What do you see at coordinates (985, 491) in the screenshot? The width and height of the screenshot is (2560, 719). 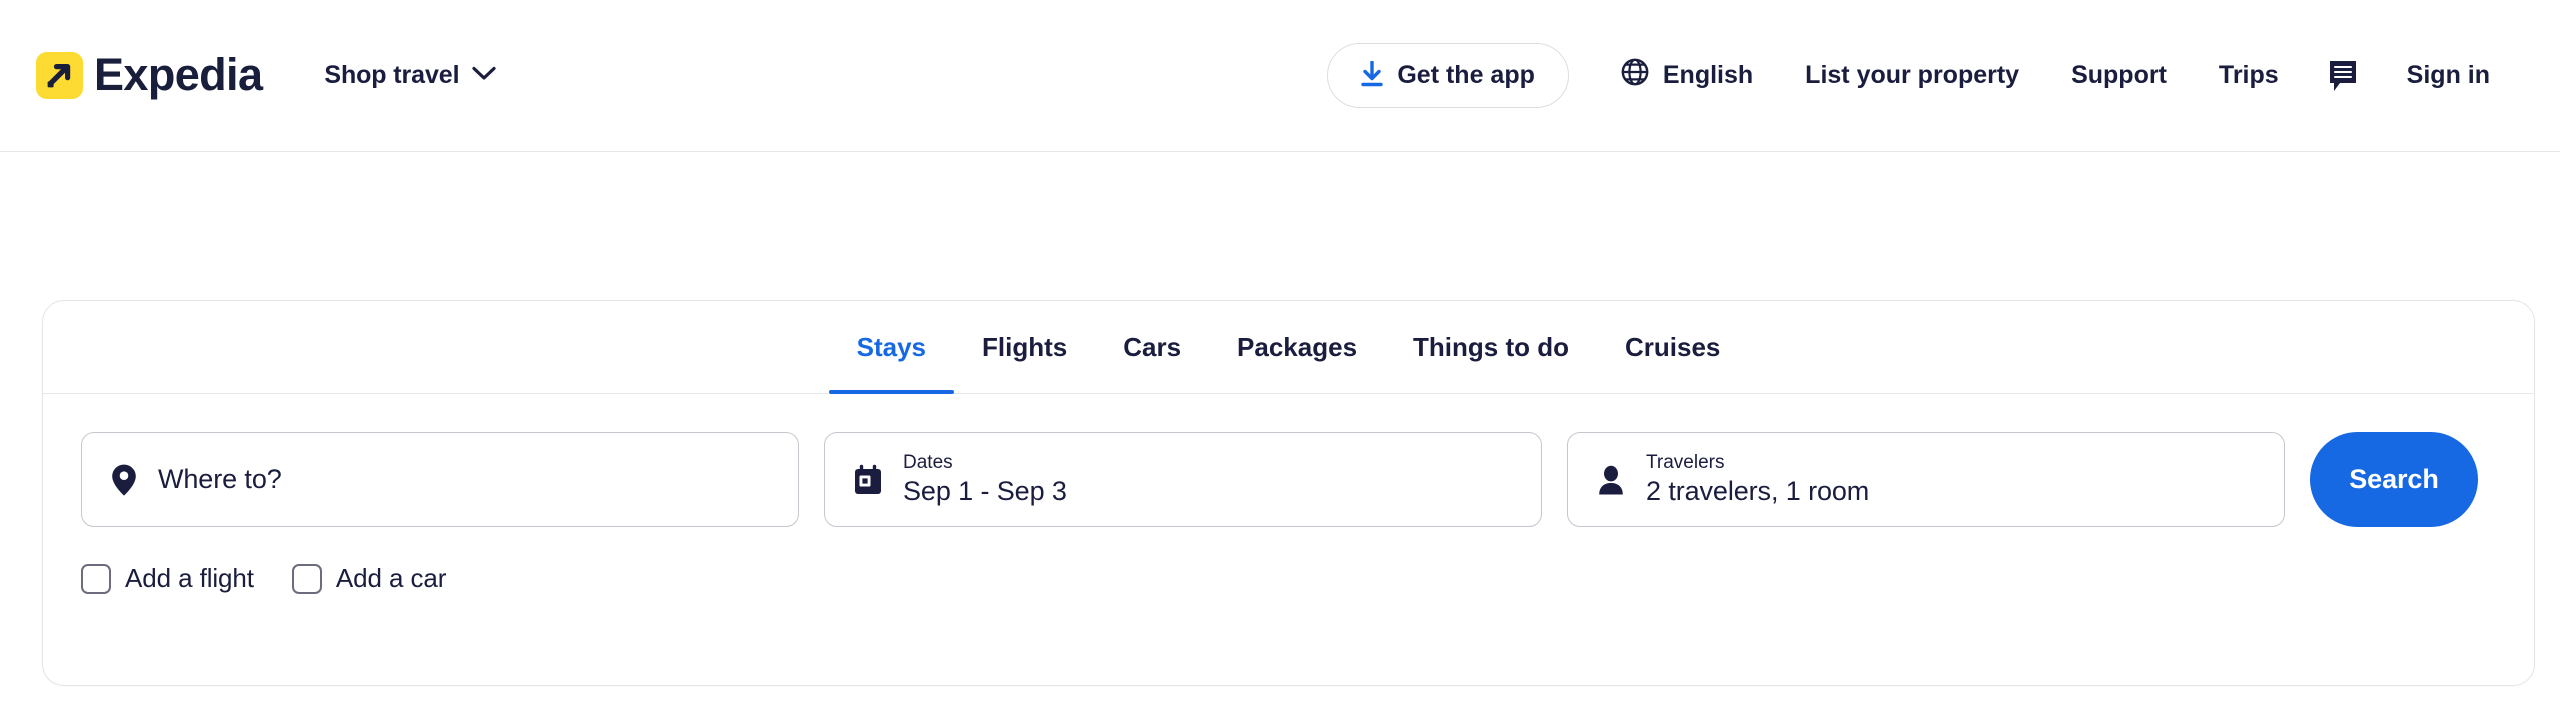 I see `dates-value: Sep 1 - Sep 3` at bounding box center [985, 491].